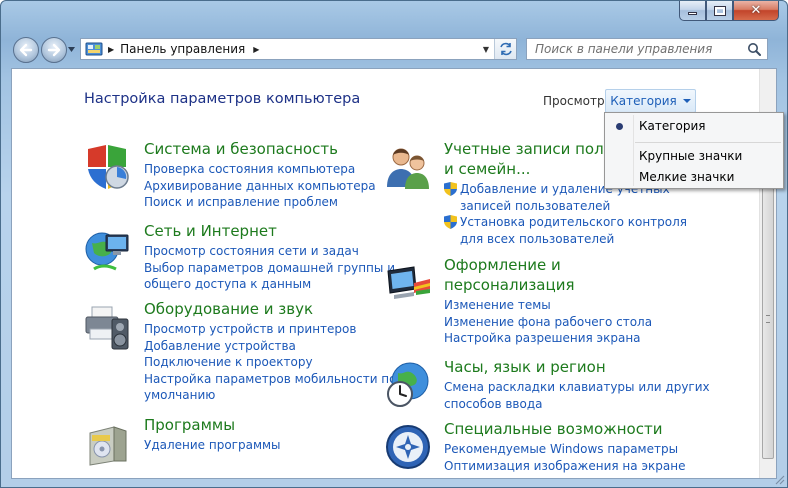 This screenshot has width=788, height=488. What do you see at coordinates (692, 13) in the screenshot?
I see `minimize-icon` at bounding box center [692, 13].